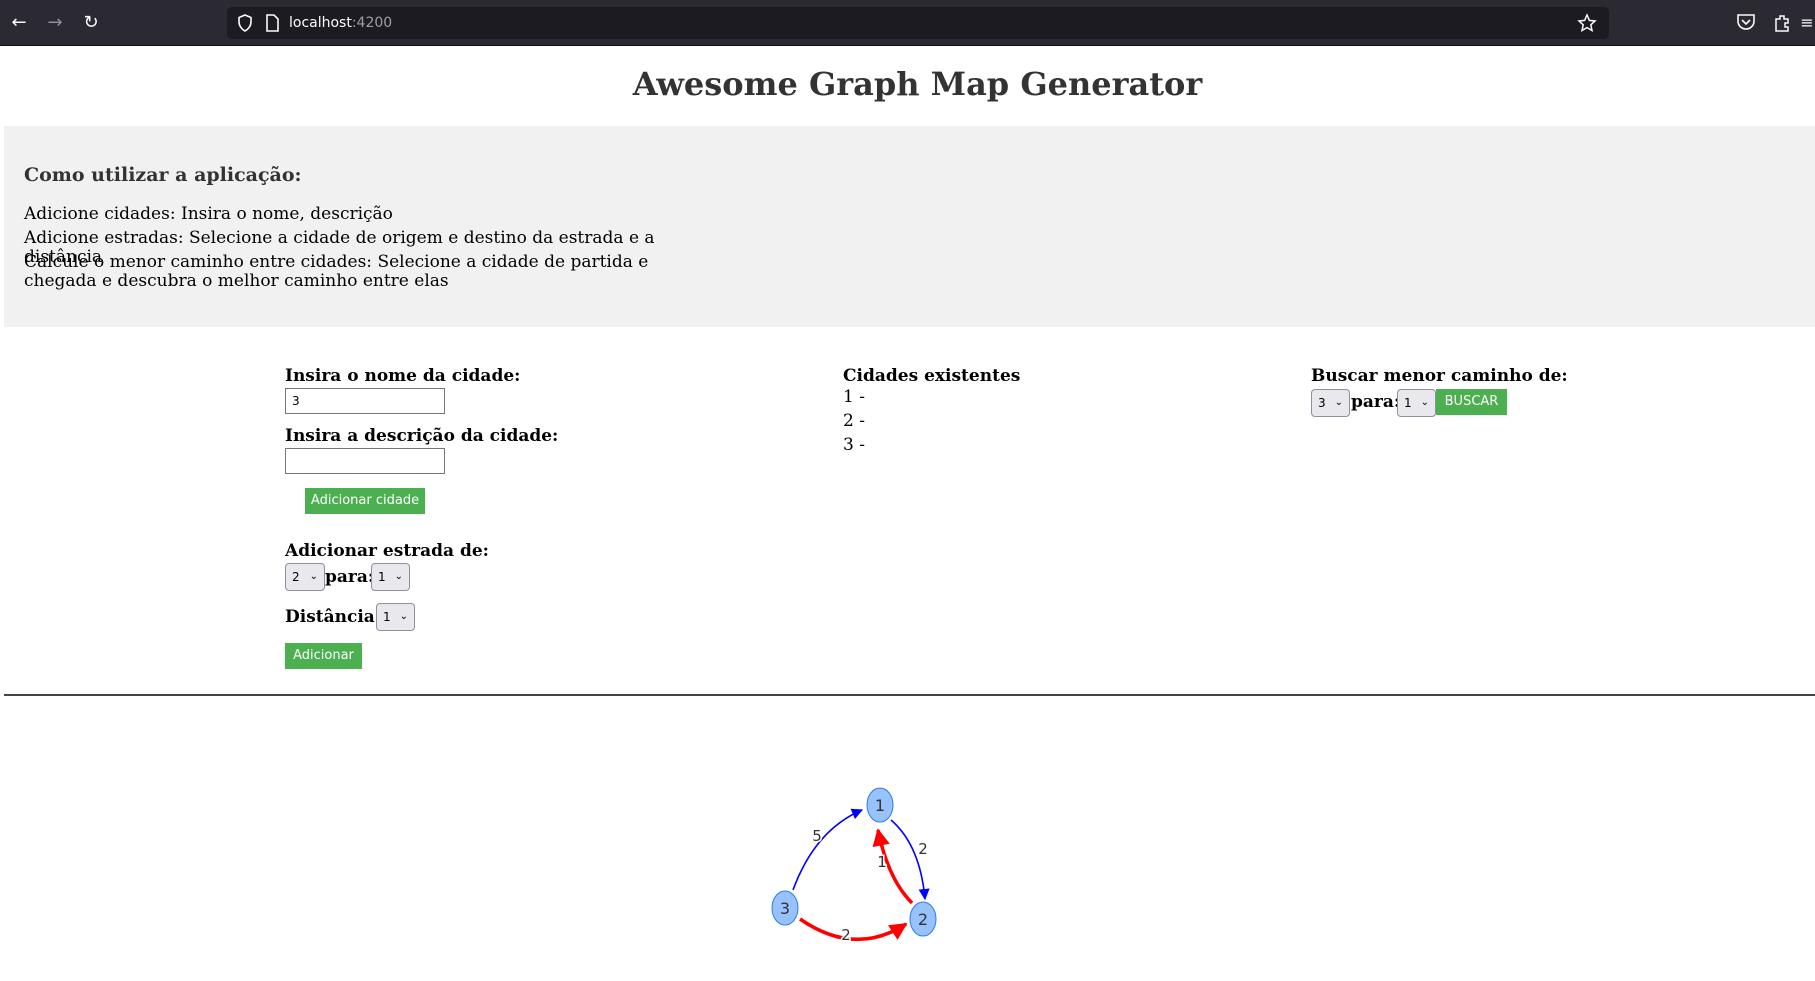  Describe the element at coordinates (403, 376) in the screenshot. I see `city-name-label: Insira o nome da cidade:` at that location.